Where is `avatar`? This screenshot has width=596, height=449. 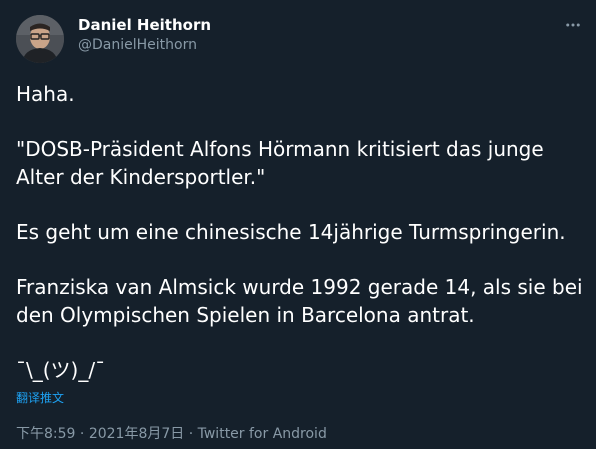
avatar is located at coordinates (40, 39).